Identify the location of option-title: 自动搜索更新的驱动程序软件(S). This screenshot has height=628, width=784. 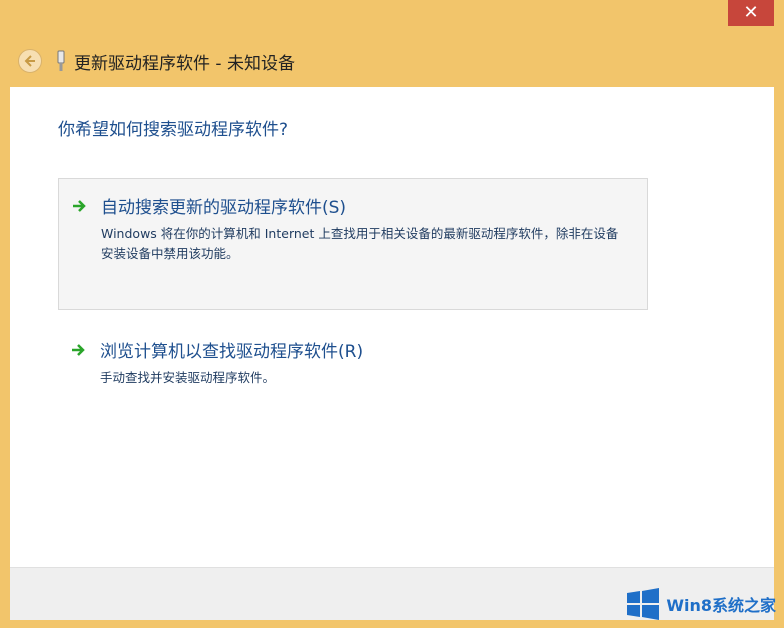
(224, 208).